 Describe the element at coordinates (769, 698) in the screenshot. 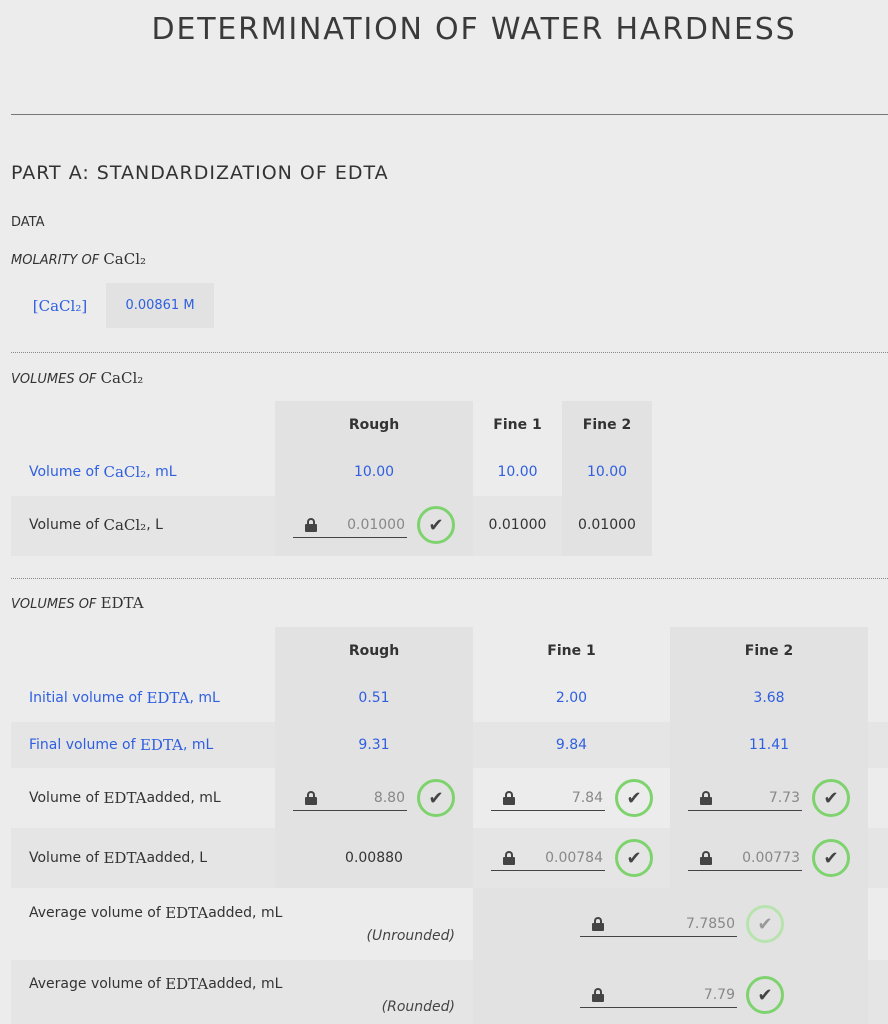

I see `initial-fine2: 3.68` at that location.